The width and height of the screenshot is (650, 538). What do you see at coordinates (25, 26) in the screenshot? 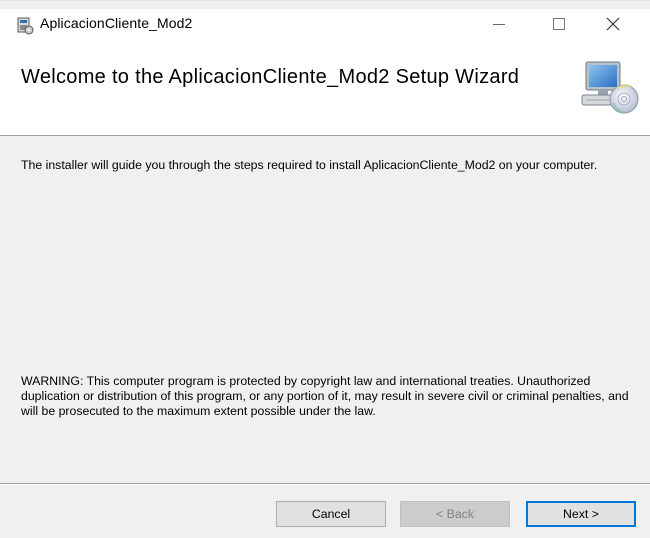
I see `installer-app-icon` at bounding box center [25, 26].